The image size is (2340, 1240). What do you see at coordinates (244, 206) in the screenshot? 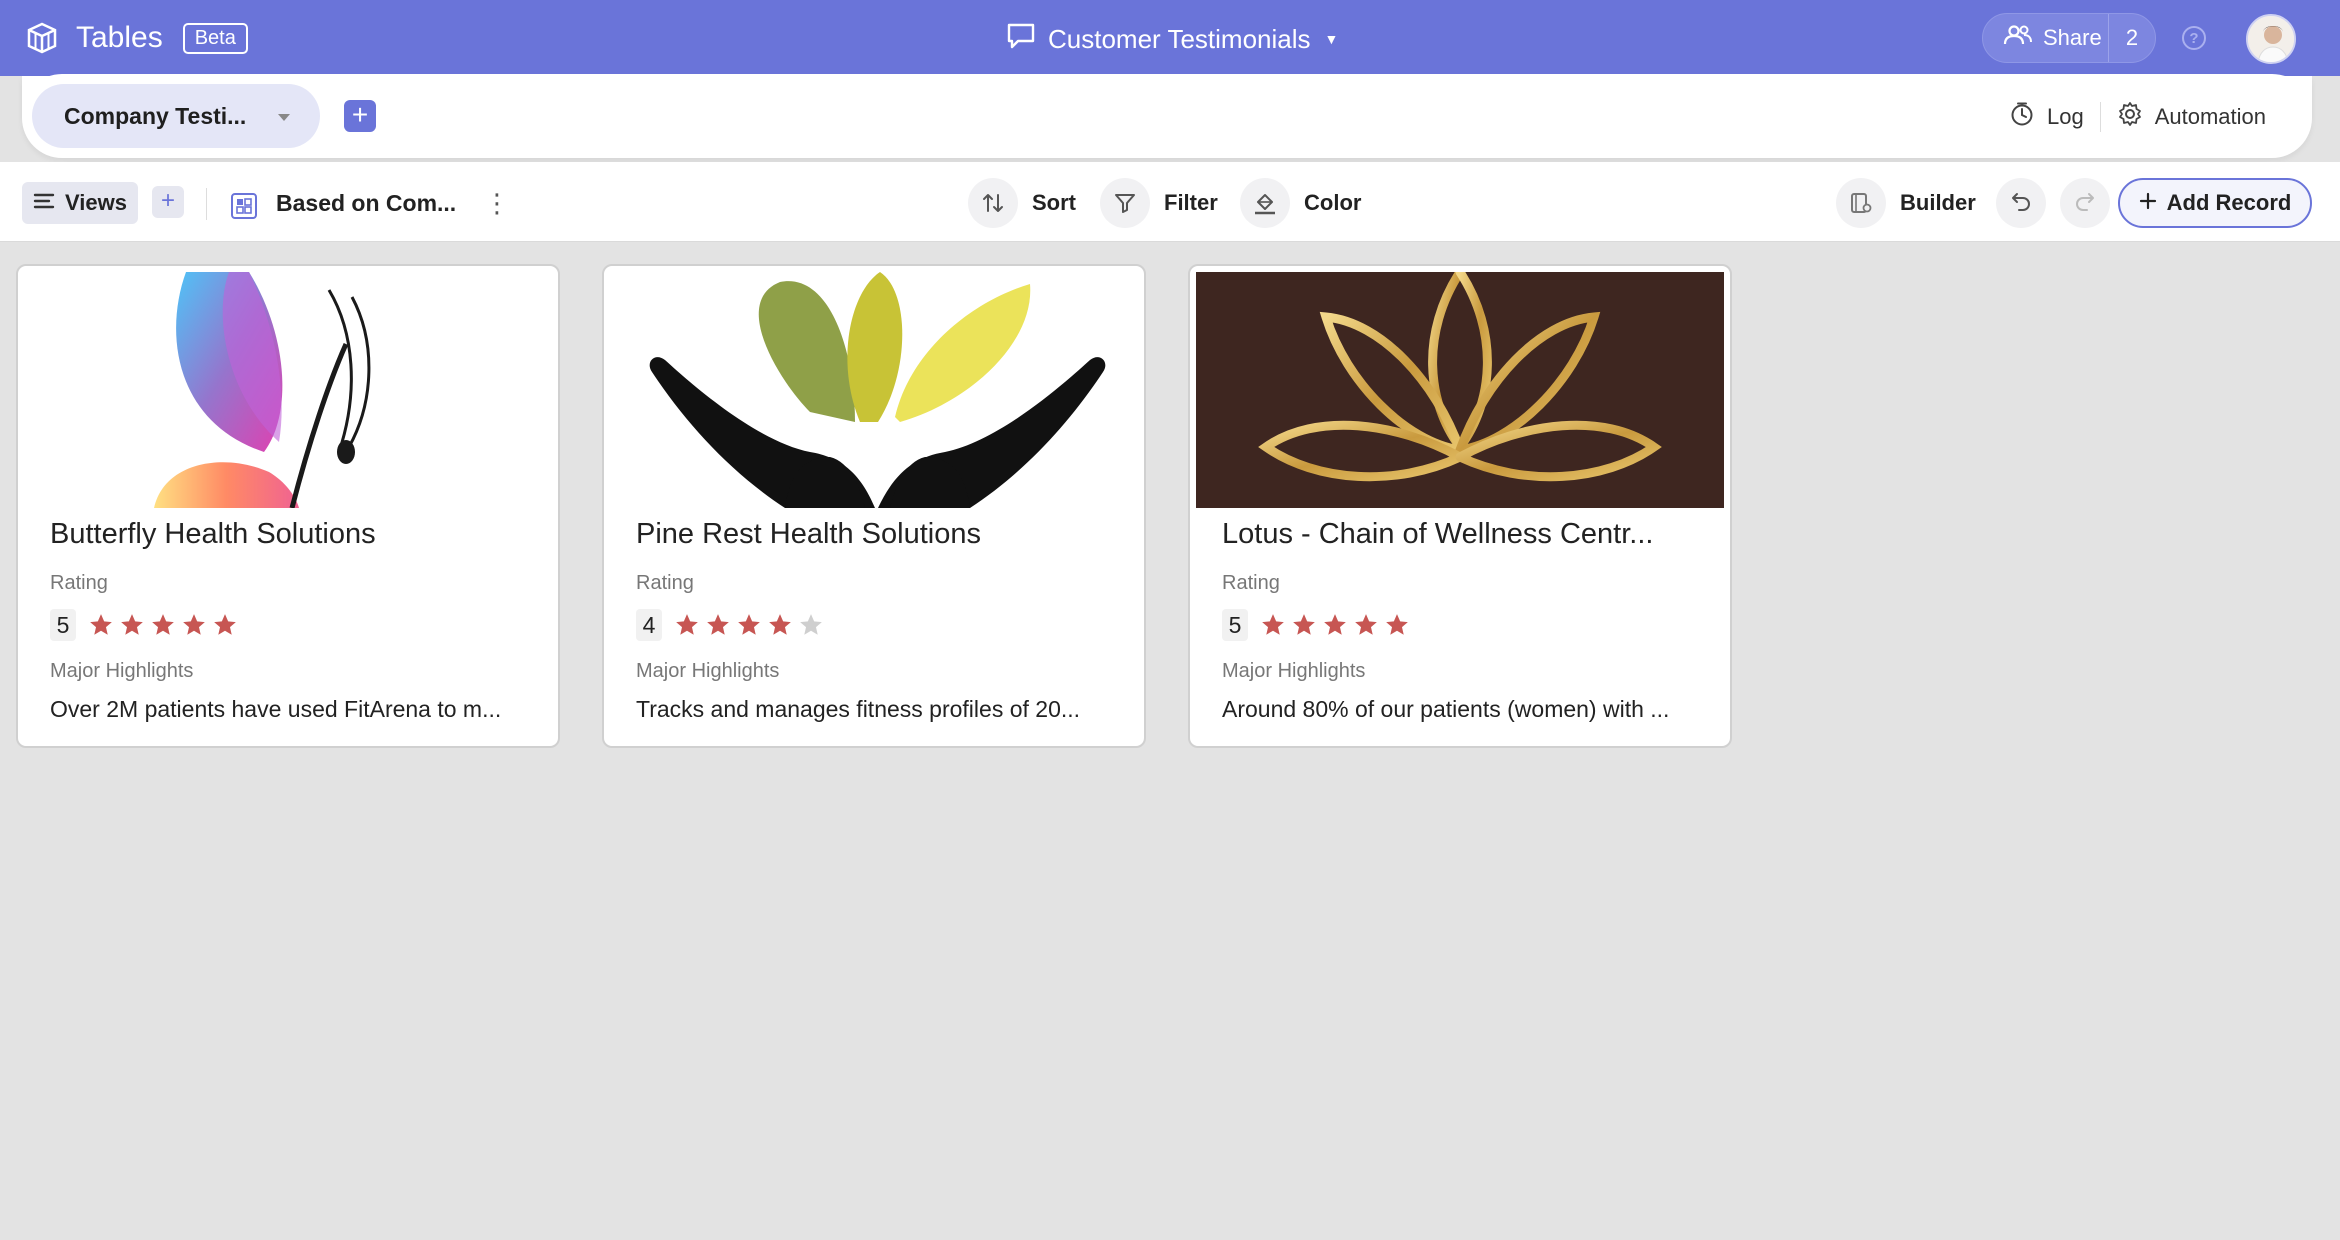
I see `gallery-view-icon` at bounding box center [244, 206].